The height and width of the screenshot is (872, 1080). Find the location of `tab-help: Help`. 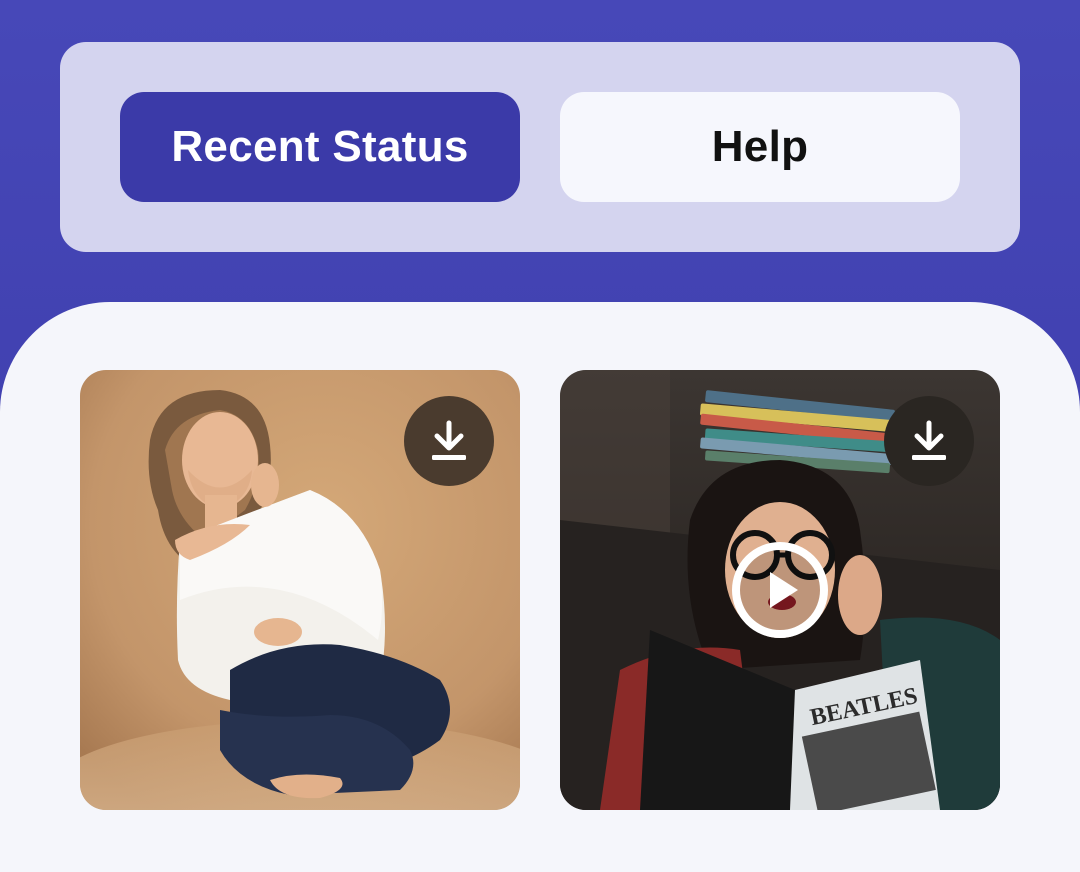

tab-help: Help is located at coordinates (760, 147).